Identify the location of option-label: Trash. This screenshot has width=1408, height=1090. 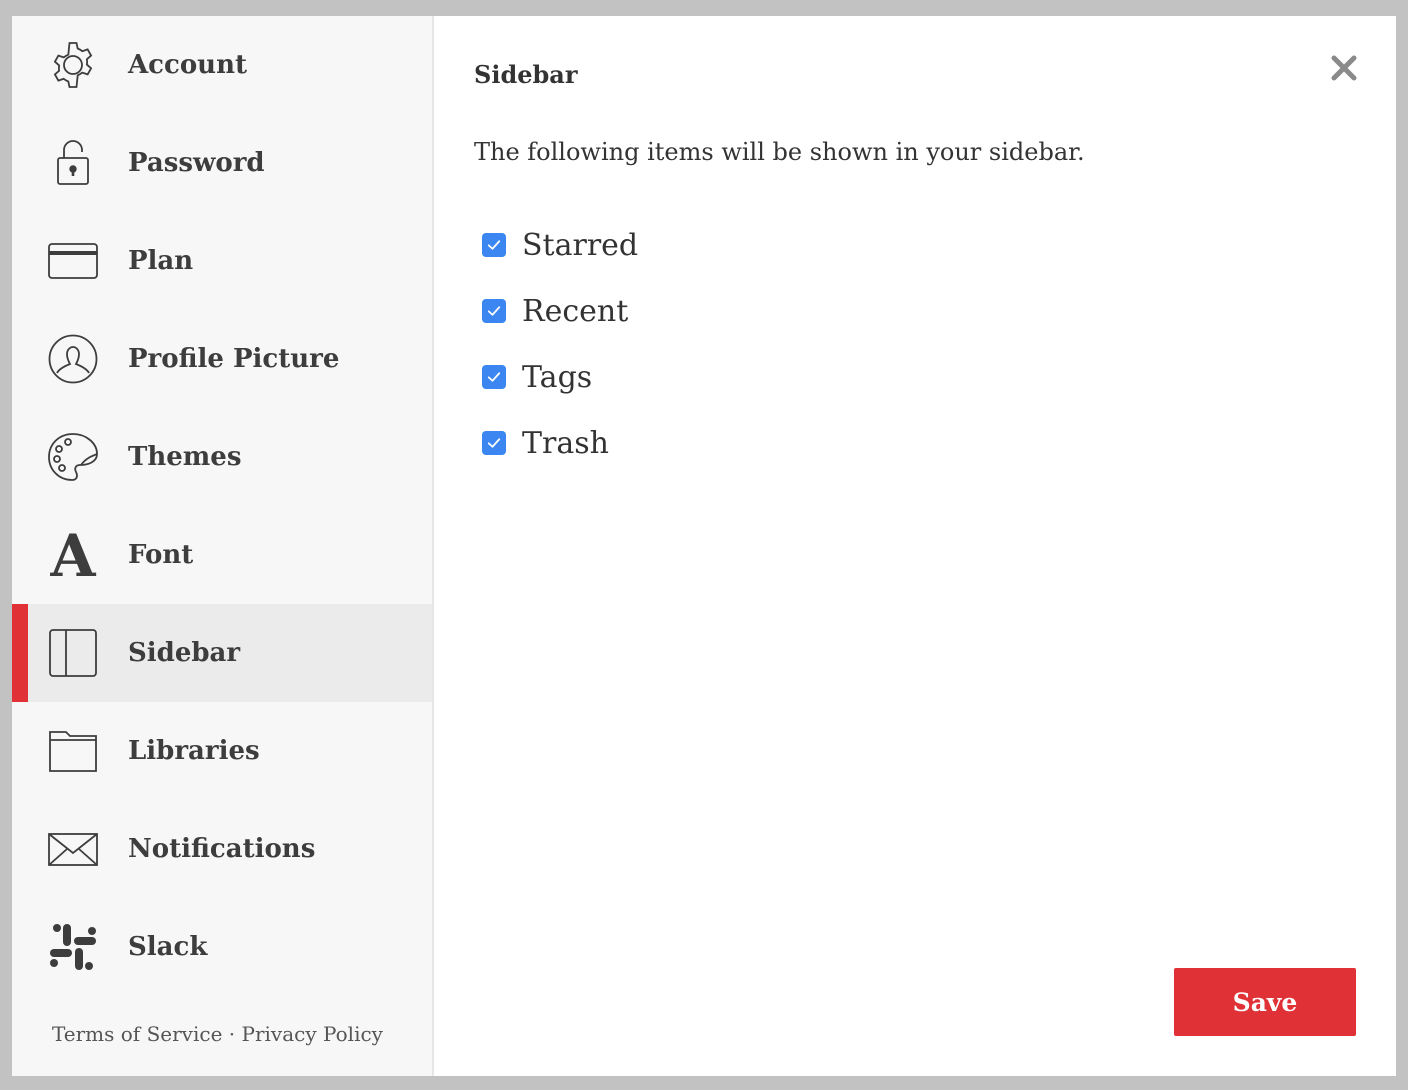
(565, 443).